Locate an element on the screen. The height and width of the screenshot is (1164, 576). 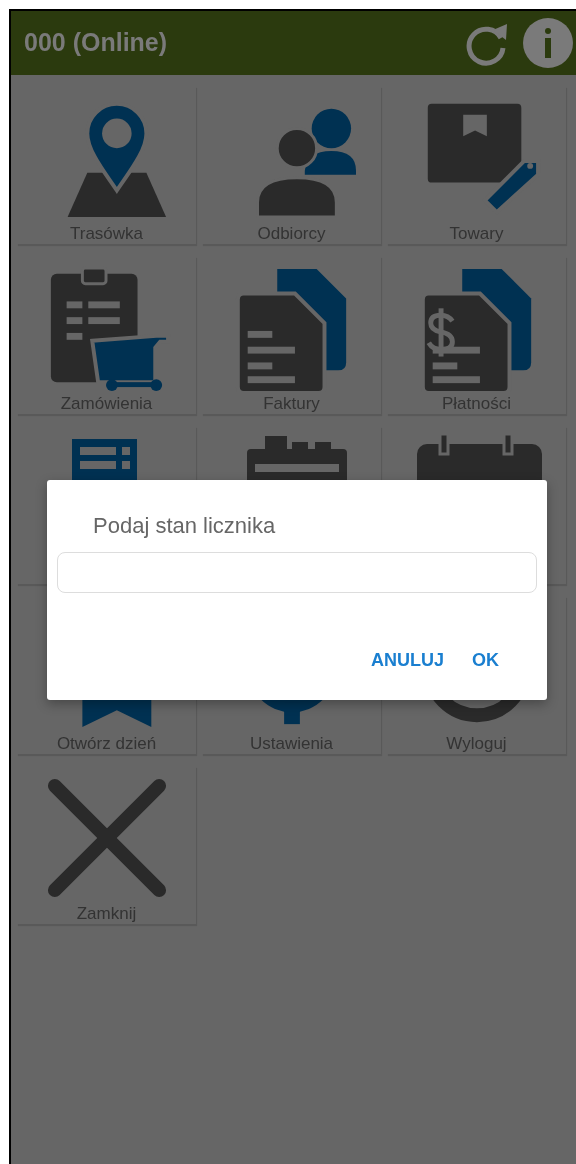
dialog-button: ANULUJ is located at coordinates (407, 660).